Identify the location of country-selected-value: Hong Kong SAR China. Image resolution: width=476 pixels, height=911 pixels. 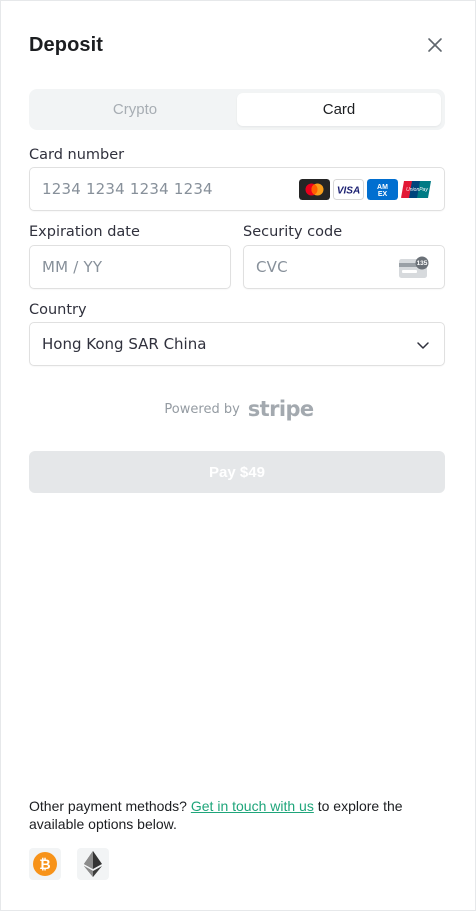
(124, 344).